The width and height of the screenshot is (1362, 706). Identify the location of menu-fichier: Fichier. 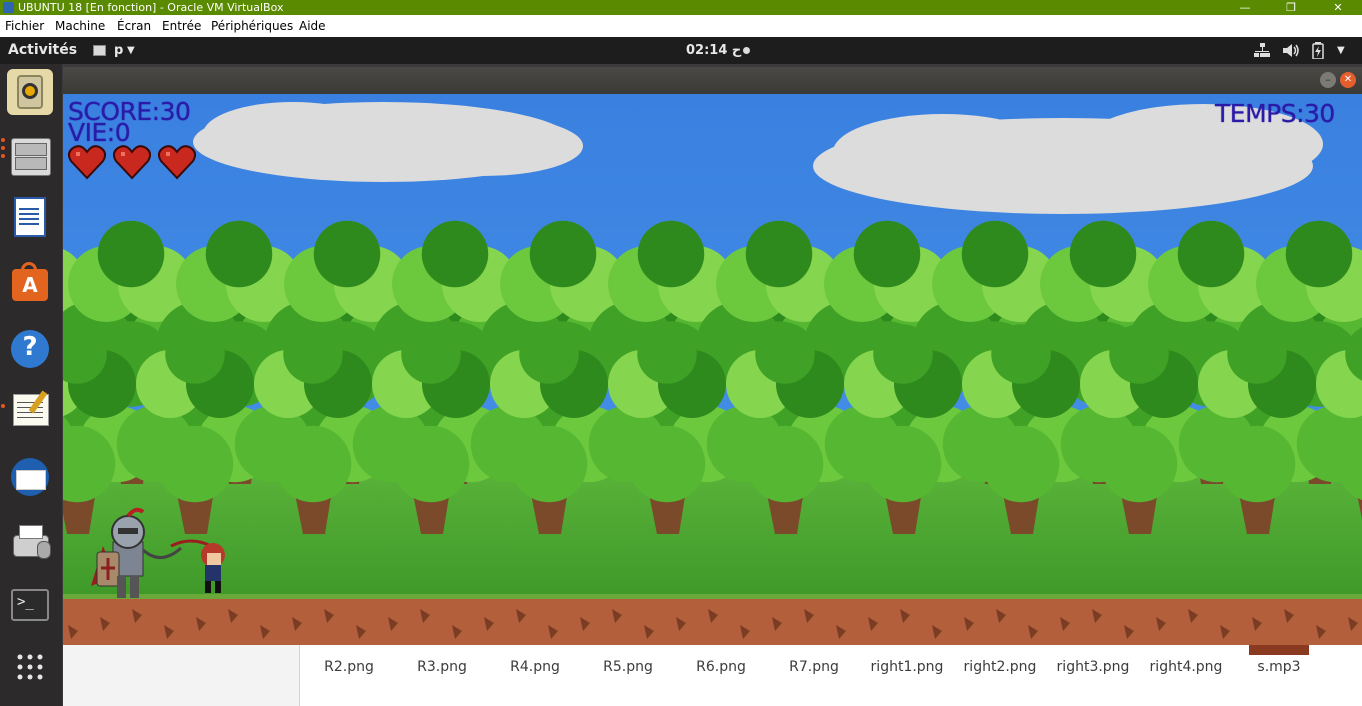
(24, 26).